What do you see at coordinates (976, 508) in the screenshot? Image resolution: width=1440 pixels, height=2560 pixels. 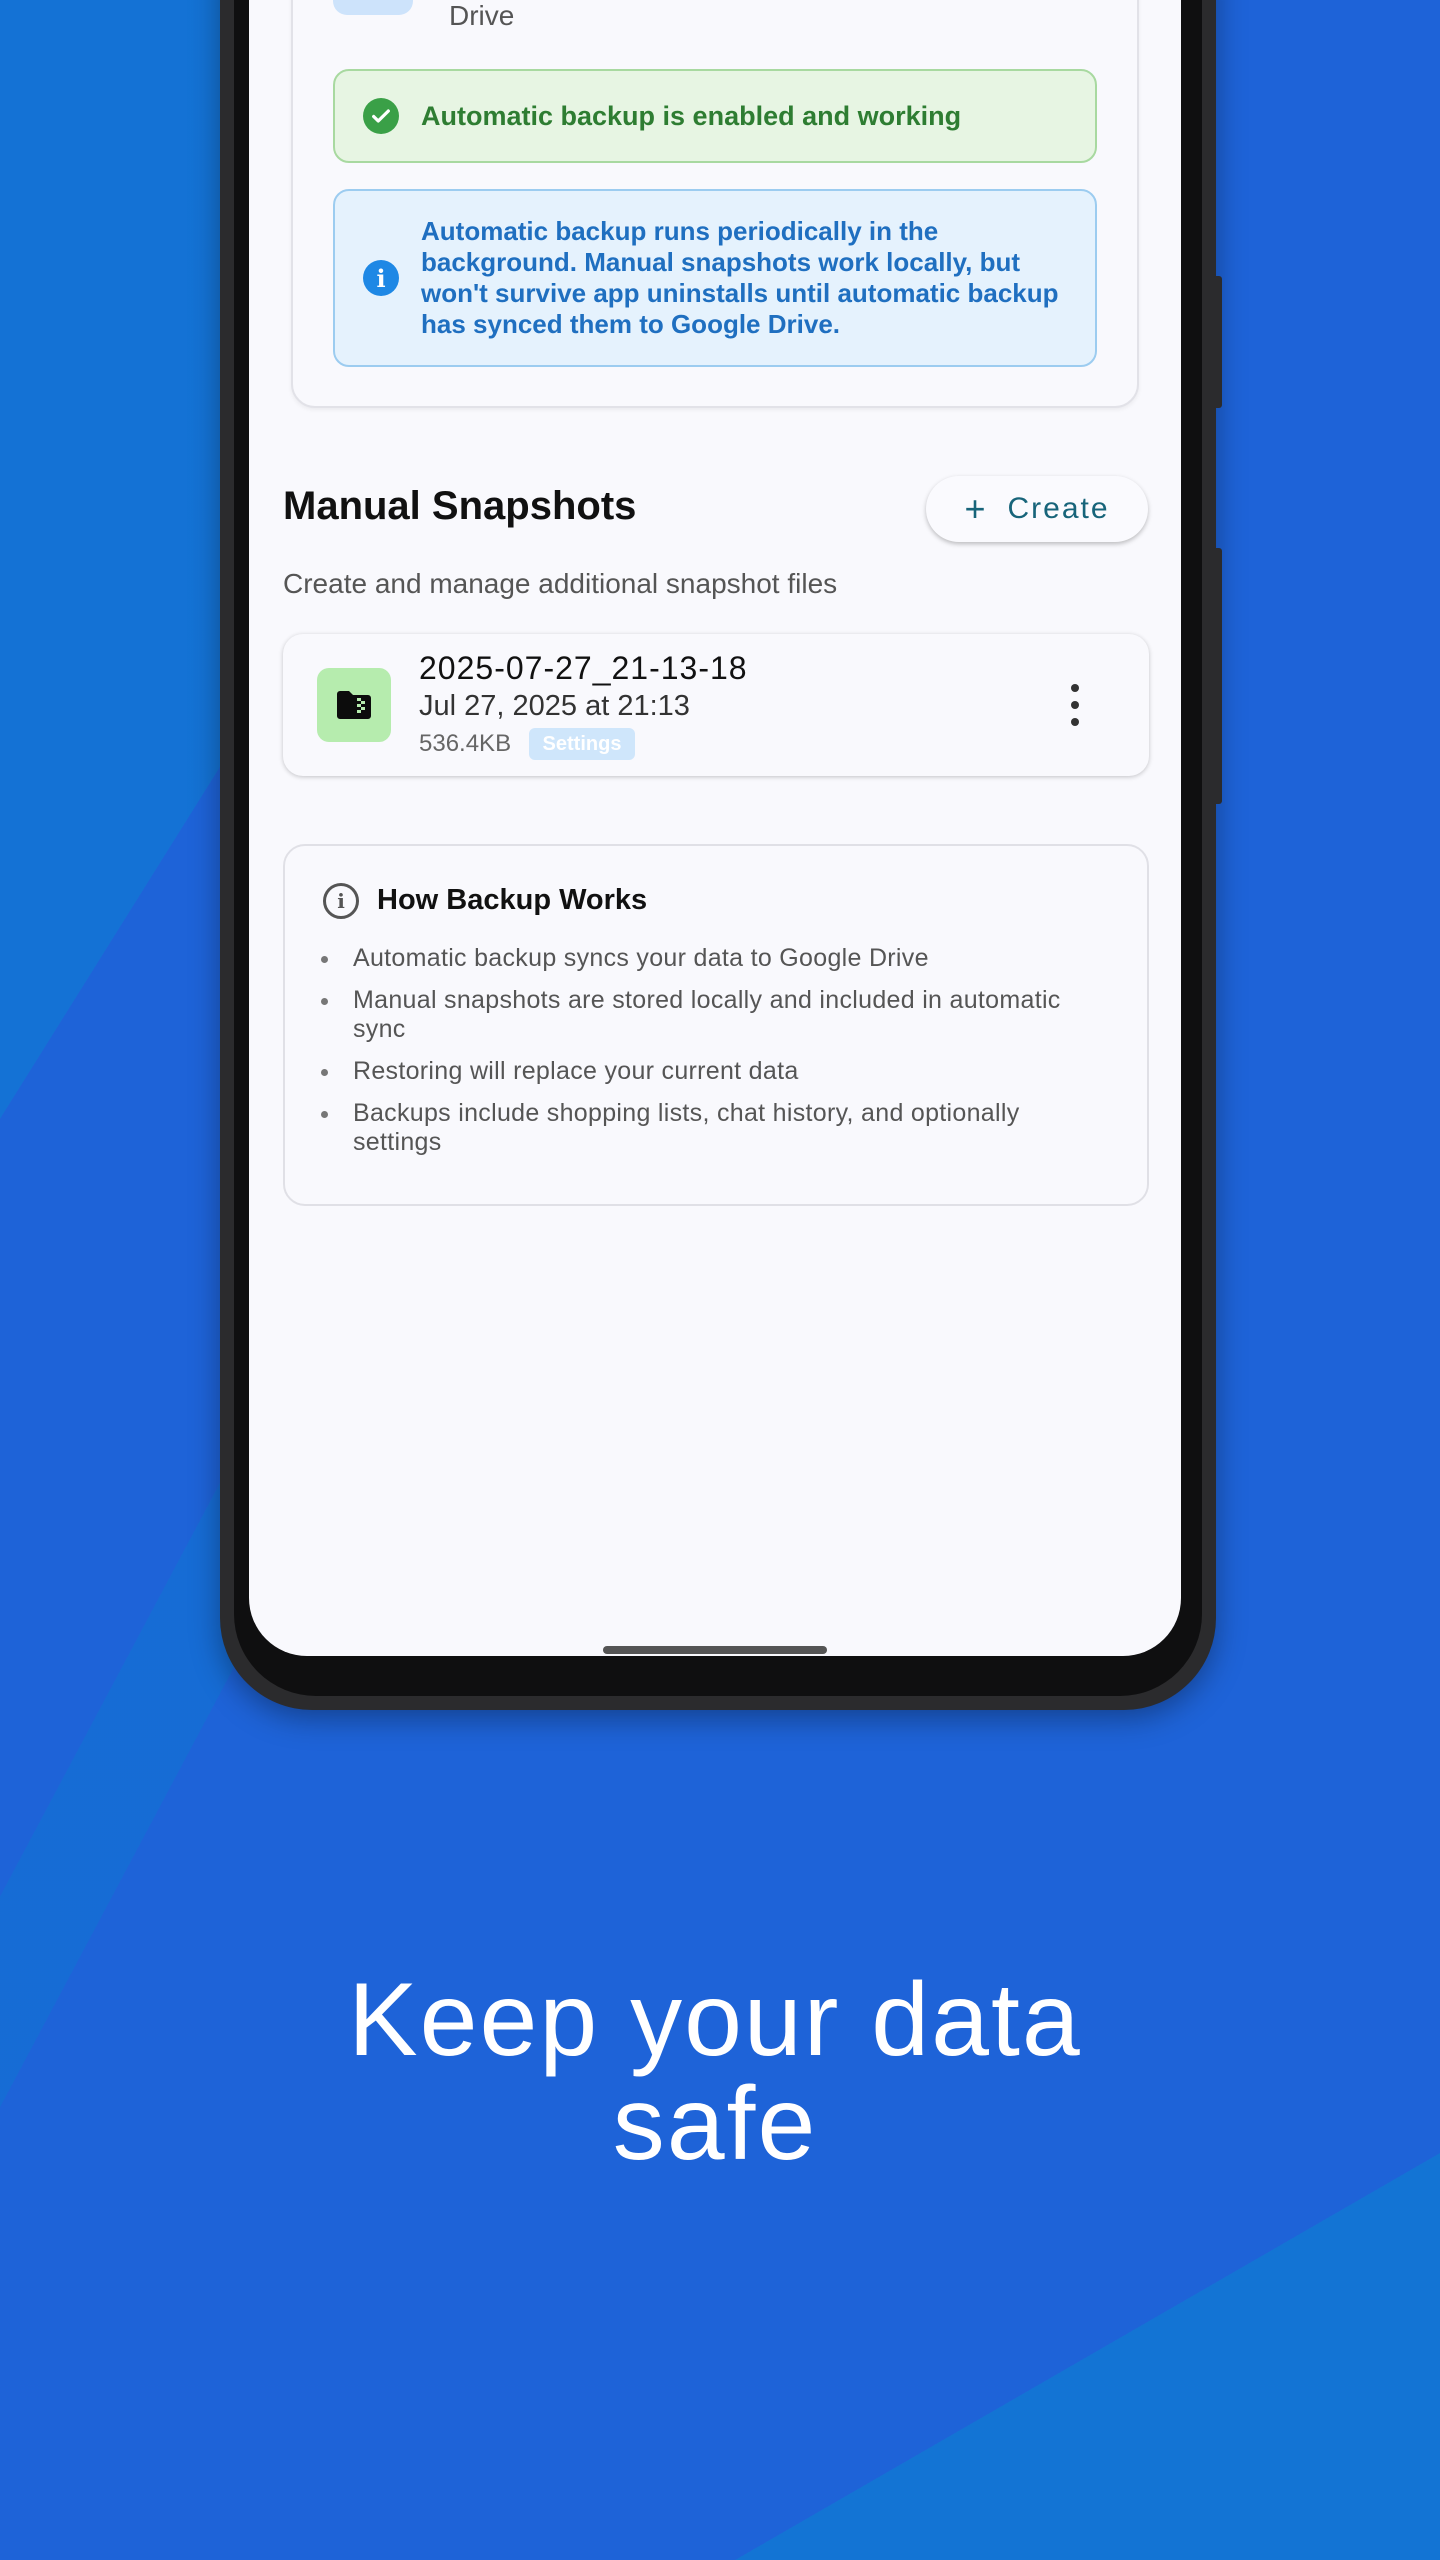 I see `plus-icon: +` at bounding box center [976, 508].